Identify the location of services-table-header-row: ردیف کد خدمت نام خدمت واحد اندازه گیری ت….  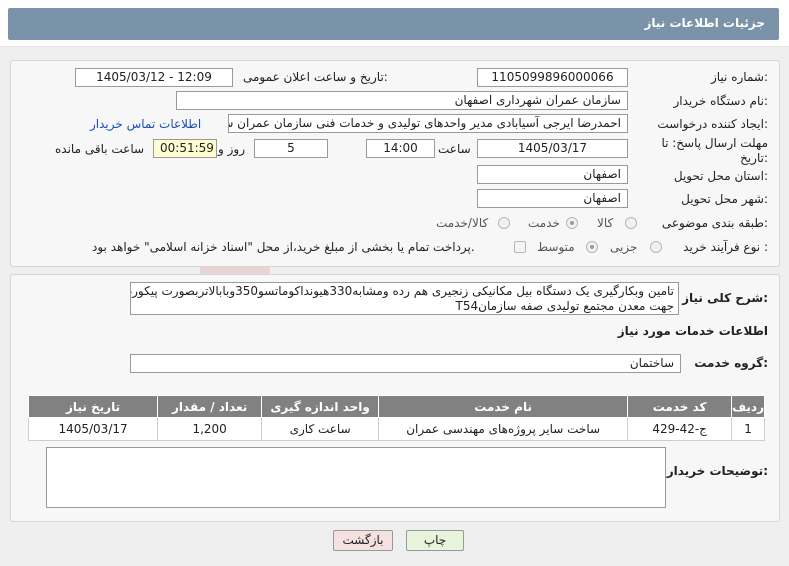
(396, 406).